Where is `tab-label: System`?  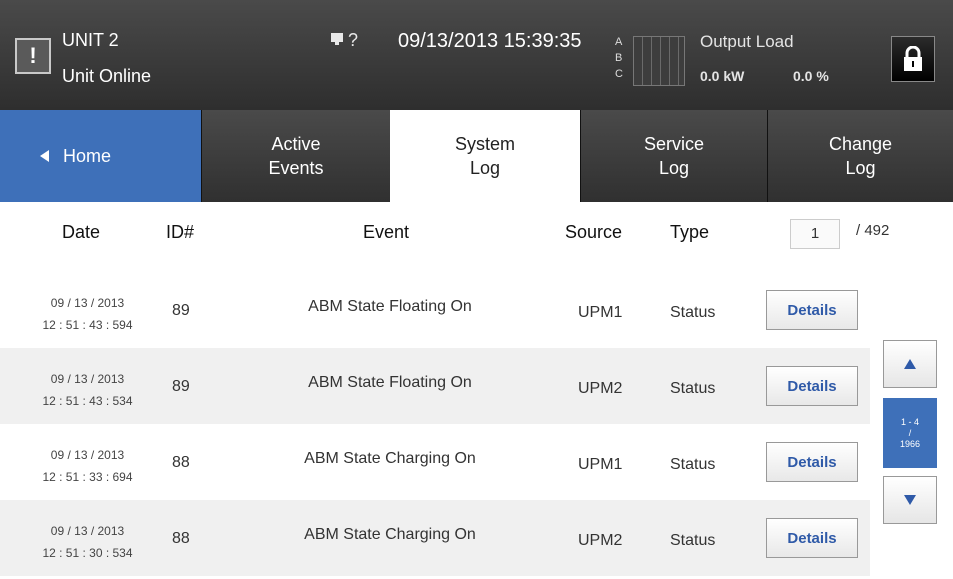
tab-label: System is located at coordinates (484, 144).